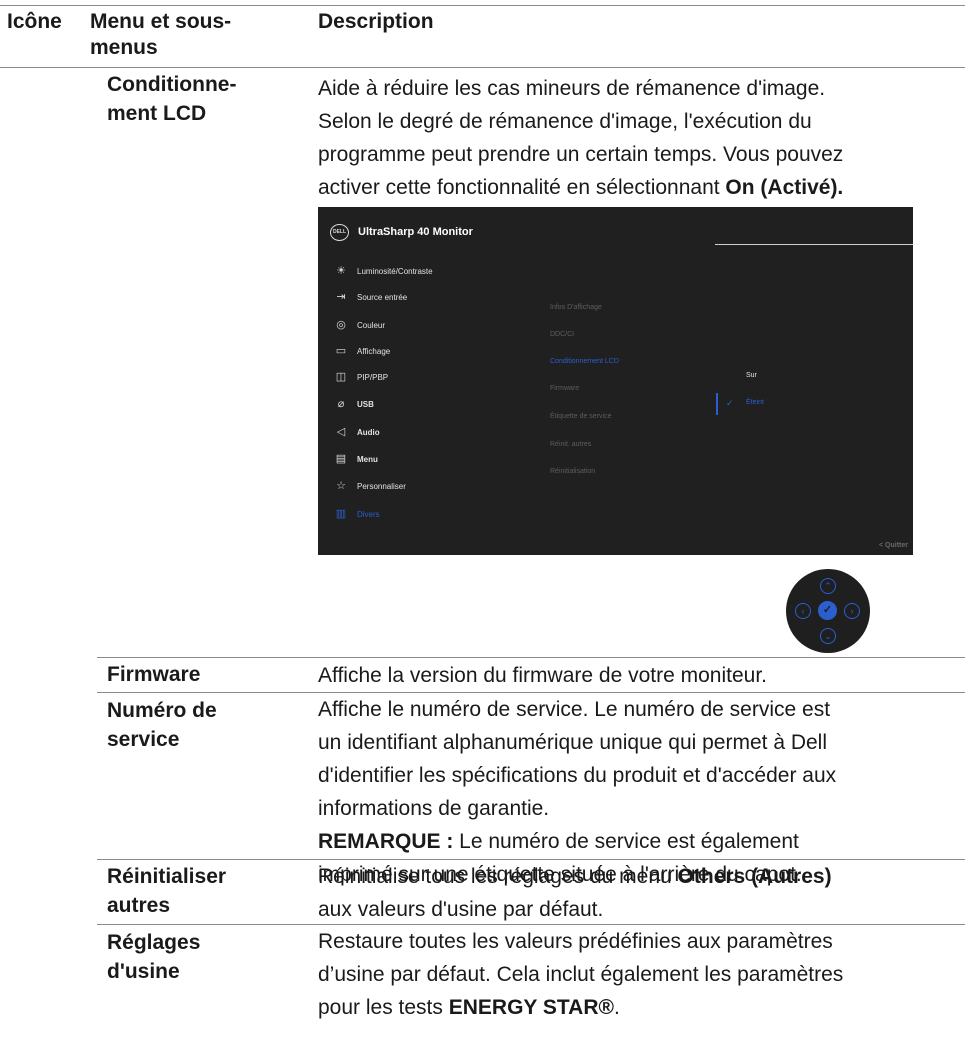 The image size is (965, 1047). I want to click on menu-name-reset-others: Réinitialiser autres, so click(166, 891).